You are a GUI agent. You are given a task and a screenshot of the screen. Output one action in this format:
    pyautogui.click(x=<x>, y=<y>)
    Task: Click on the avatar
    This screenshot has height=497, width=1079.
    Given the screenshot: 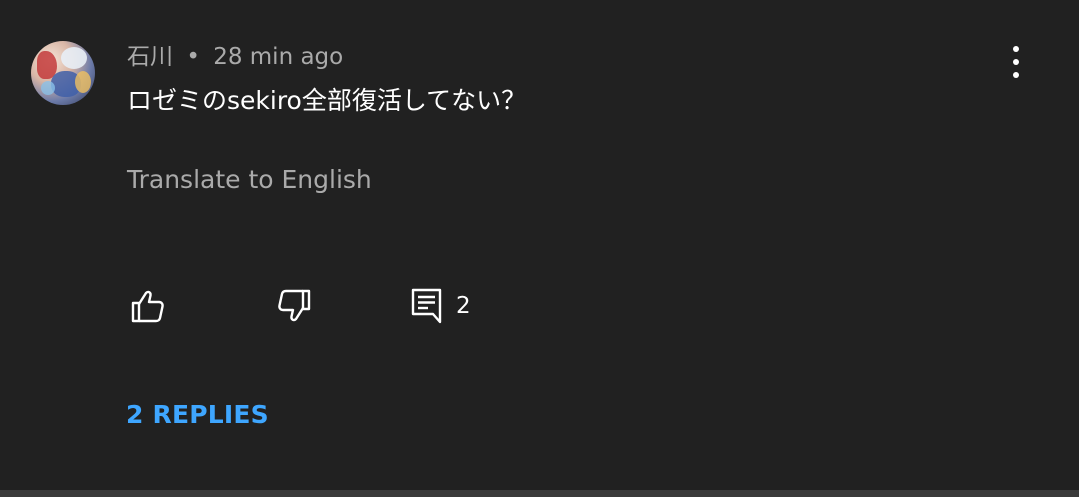 What is the action you would take?
    pyautogui.click(x=63, y=73)
    